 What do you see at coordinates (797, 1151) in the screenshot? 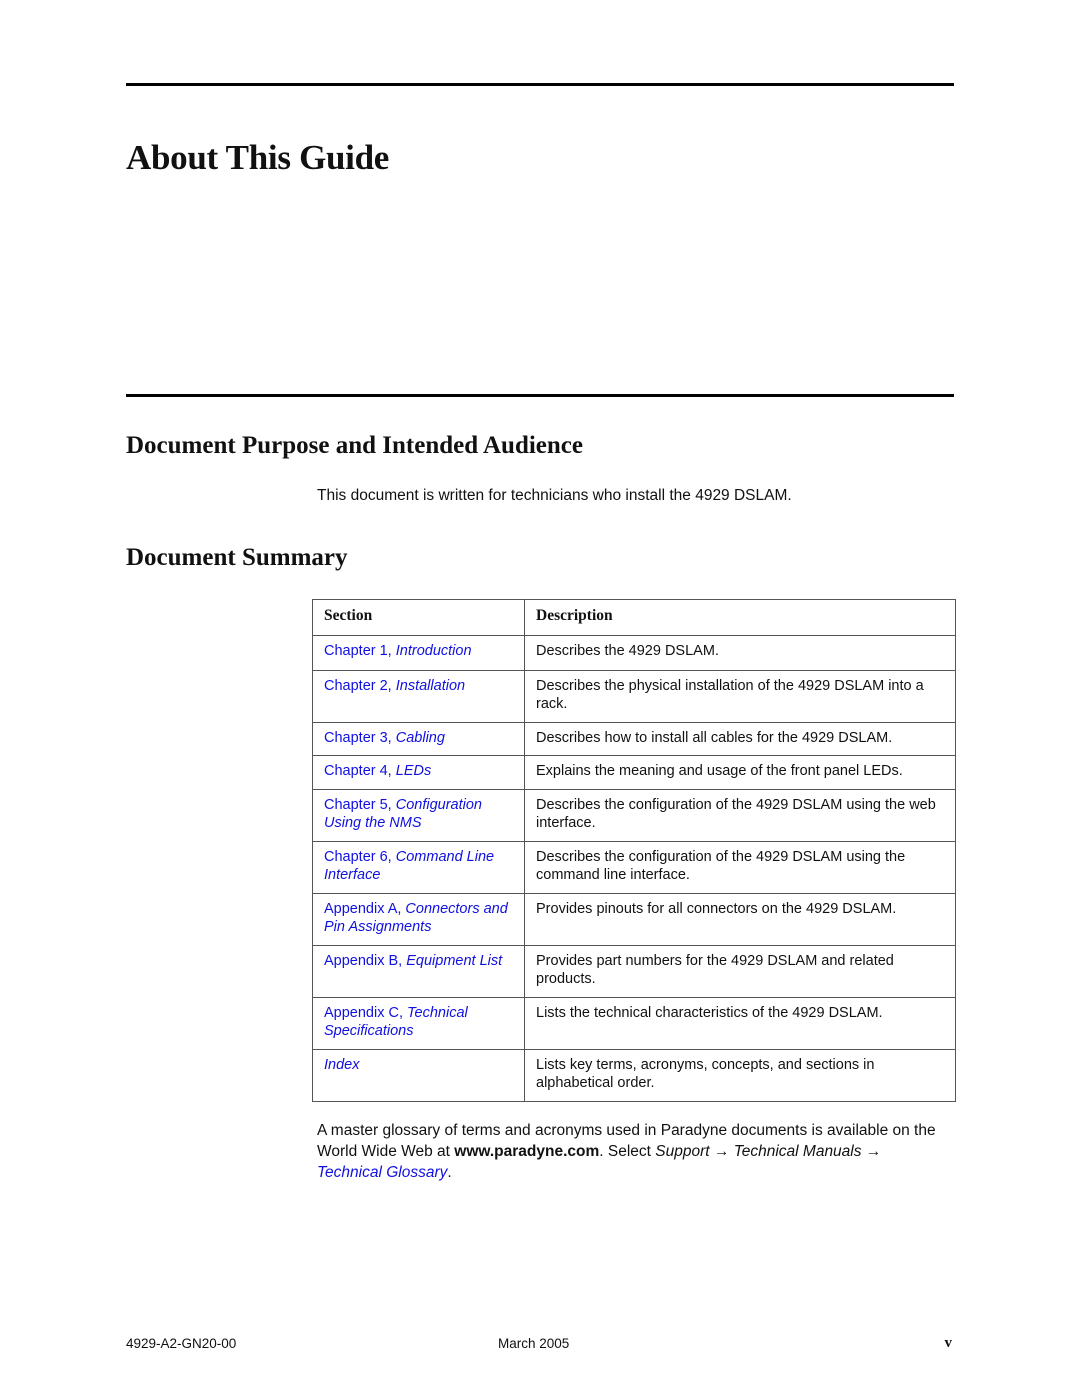
I see `menu-path-technical-manuals: Technical Manuals` at bounding box center [797, 1151].